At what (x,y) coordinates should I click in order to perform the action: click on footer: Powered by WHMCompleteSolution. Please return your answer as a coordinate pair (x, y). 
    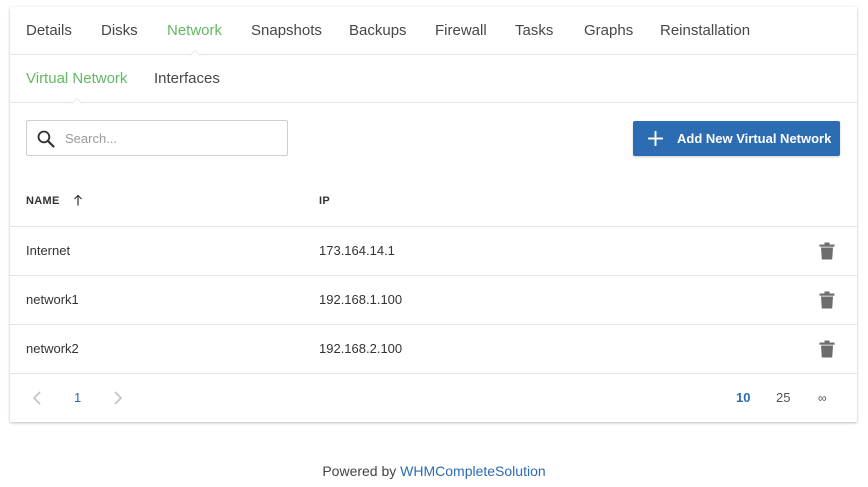
    Looking at the image, I should click on (434, 471).